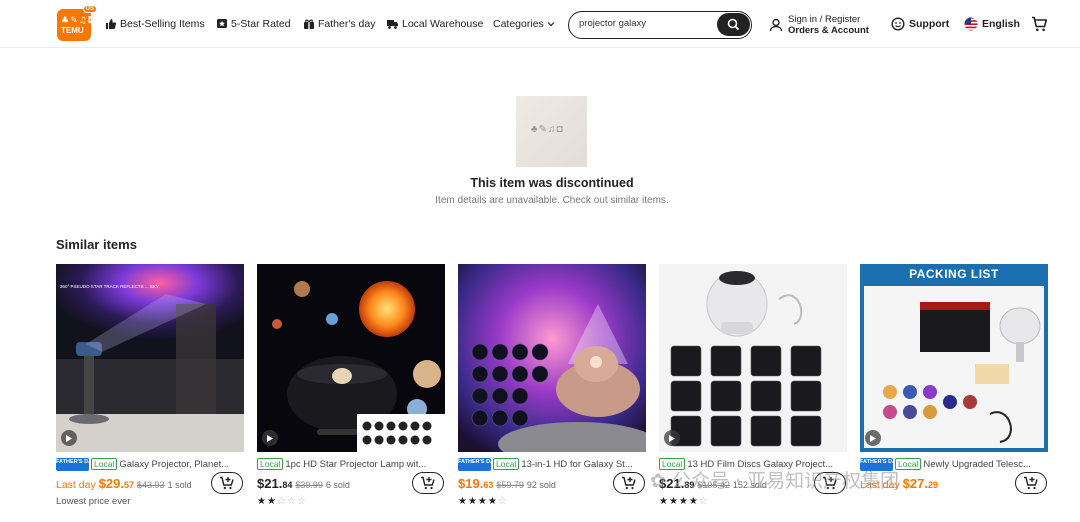  What do you see at coordinates (954, 274) in the screenshot?
I see `packing-list-label: PACKING LIST` at bounding box center [954, 274].